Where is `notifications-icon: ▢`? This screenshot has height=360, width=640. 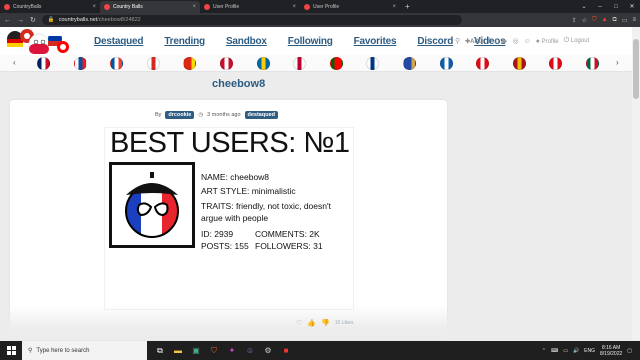
notifications-icon: ▢ is located at coordinates (629, 351).